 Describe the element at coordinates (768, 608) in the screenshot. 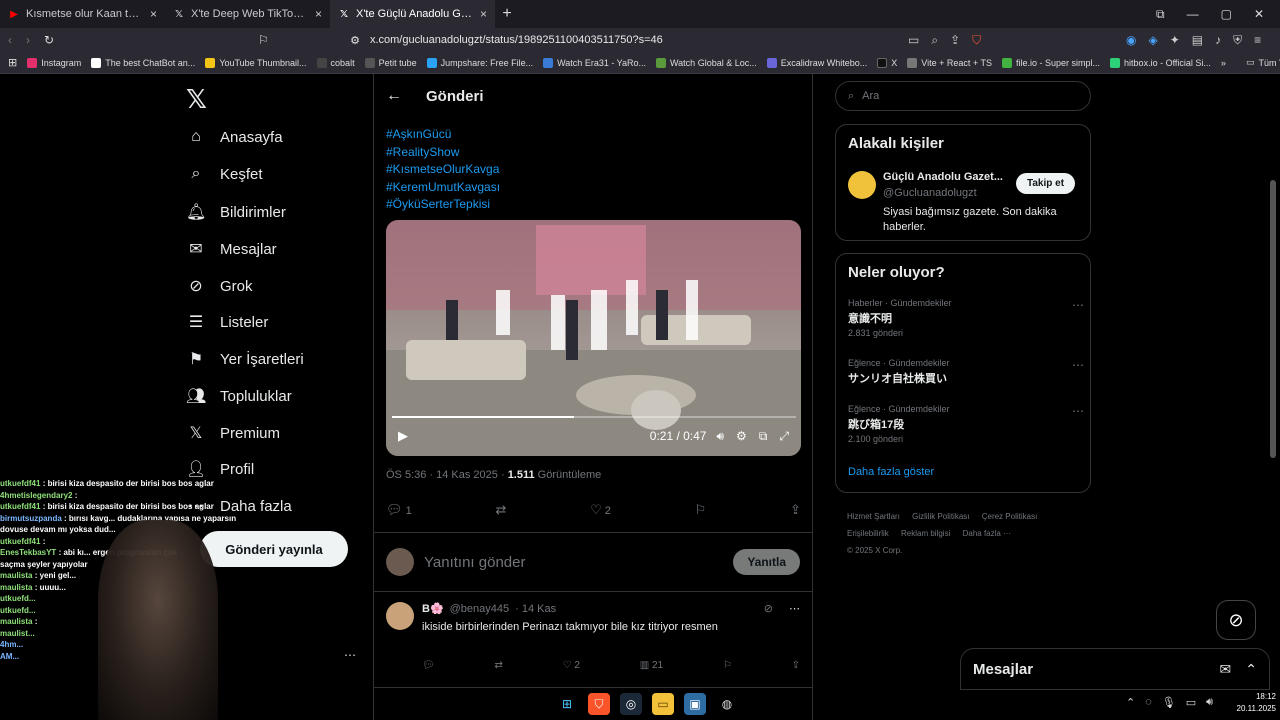

I see `grok-icon: ⊘` at that location.